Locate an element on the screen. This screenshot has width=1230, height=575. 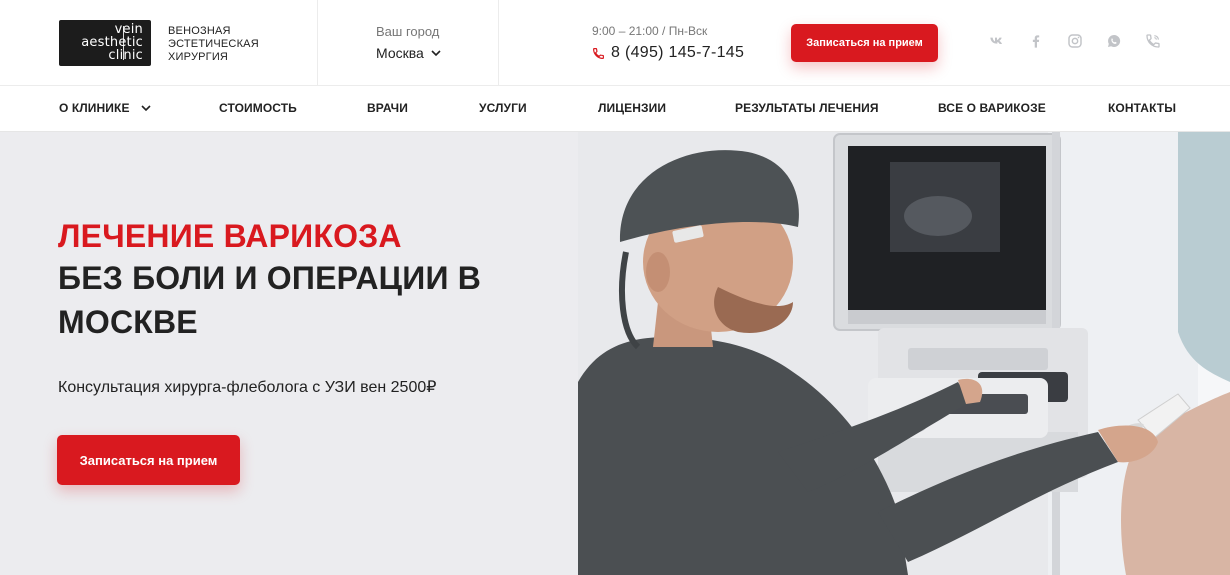
vk-icon is located at coordinates (997, 41).